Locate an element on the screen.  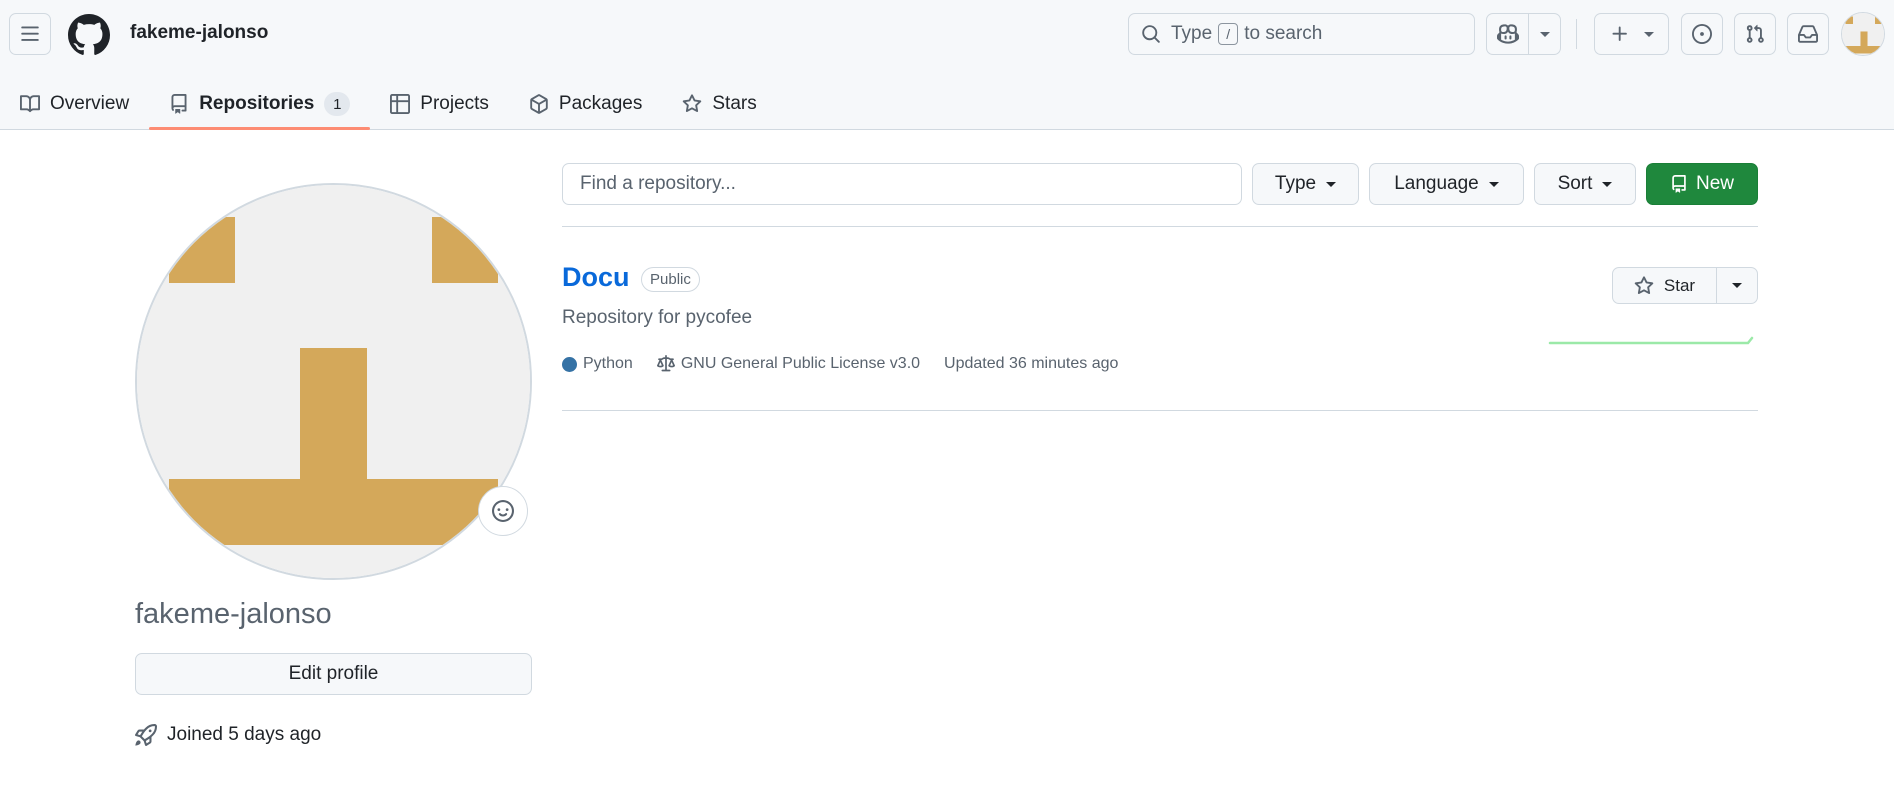
tab-label: Stars is located at coordinates (734, 103).